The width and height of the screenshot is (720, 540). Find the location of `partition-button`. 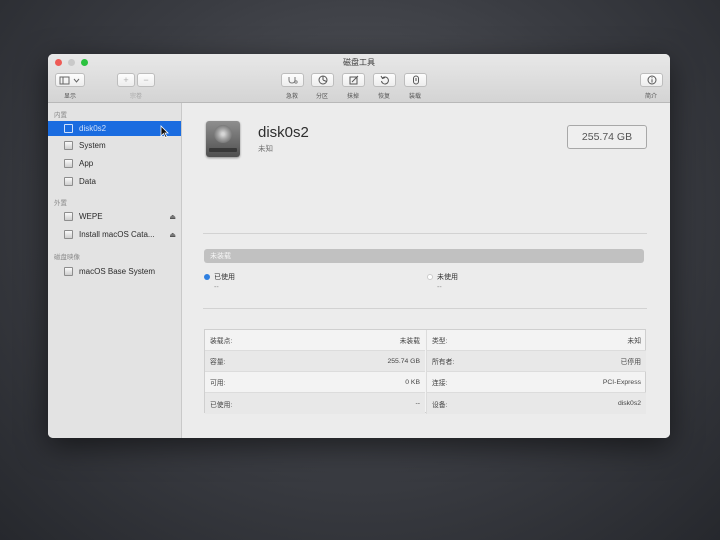

partition-button is located at coordinates (322, 80).